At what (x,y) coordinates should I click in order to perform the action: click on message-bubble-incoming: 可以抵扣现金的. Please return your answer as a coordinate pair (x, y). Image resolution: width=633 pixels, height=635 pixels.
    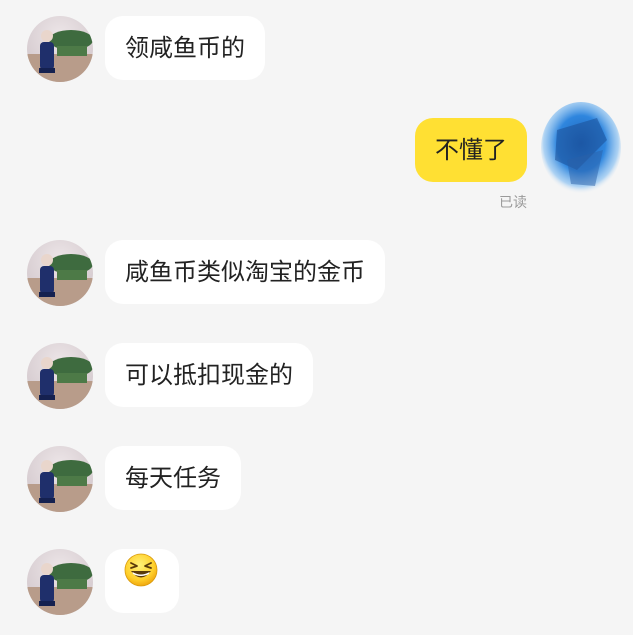
    Looking at the image, I should click on (209, 375).